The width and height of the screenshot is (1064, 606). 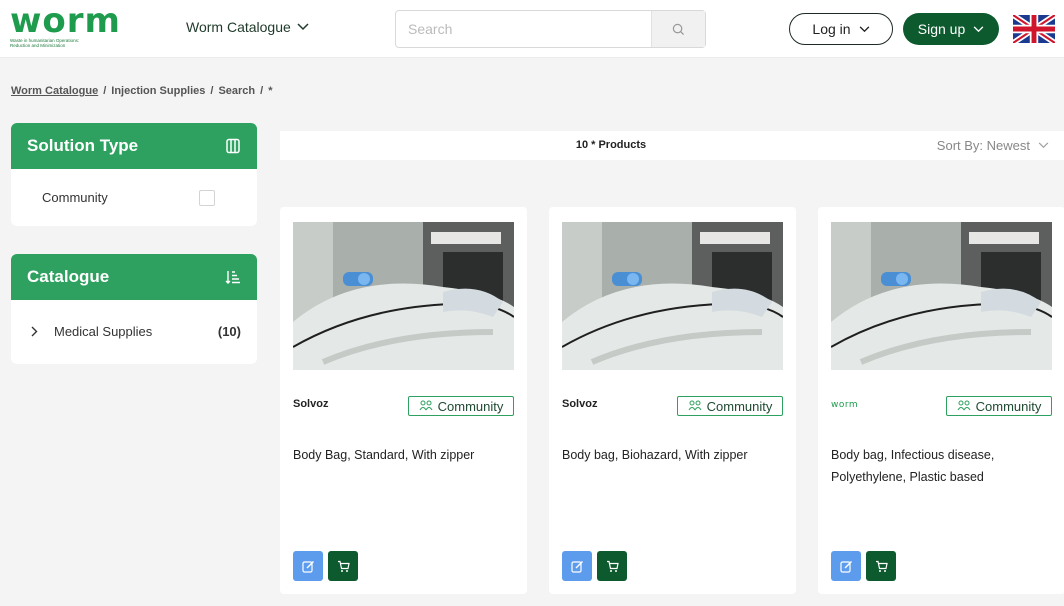 I want to click on filter-option-label: Community, so click(x=75, y=197).